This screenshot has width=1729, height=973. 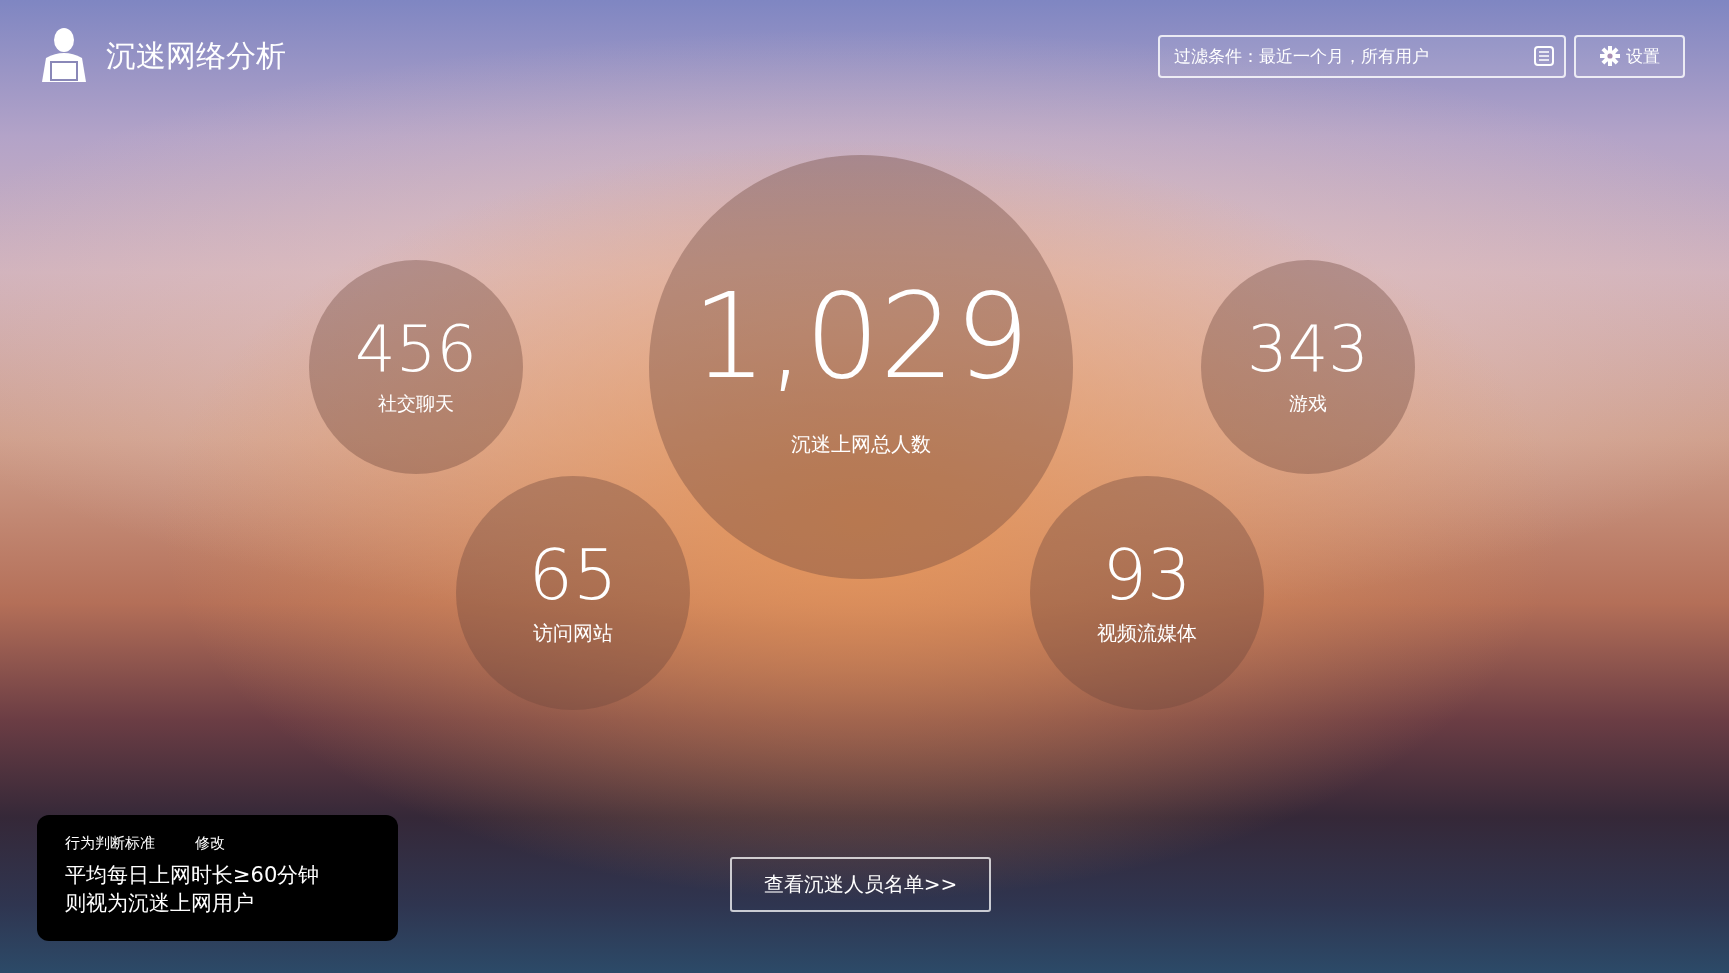 I want to click on settings-icon, so click(x=1609, y=56).